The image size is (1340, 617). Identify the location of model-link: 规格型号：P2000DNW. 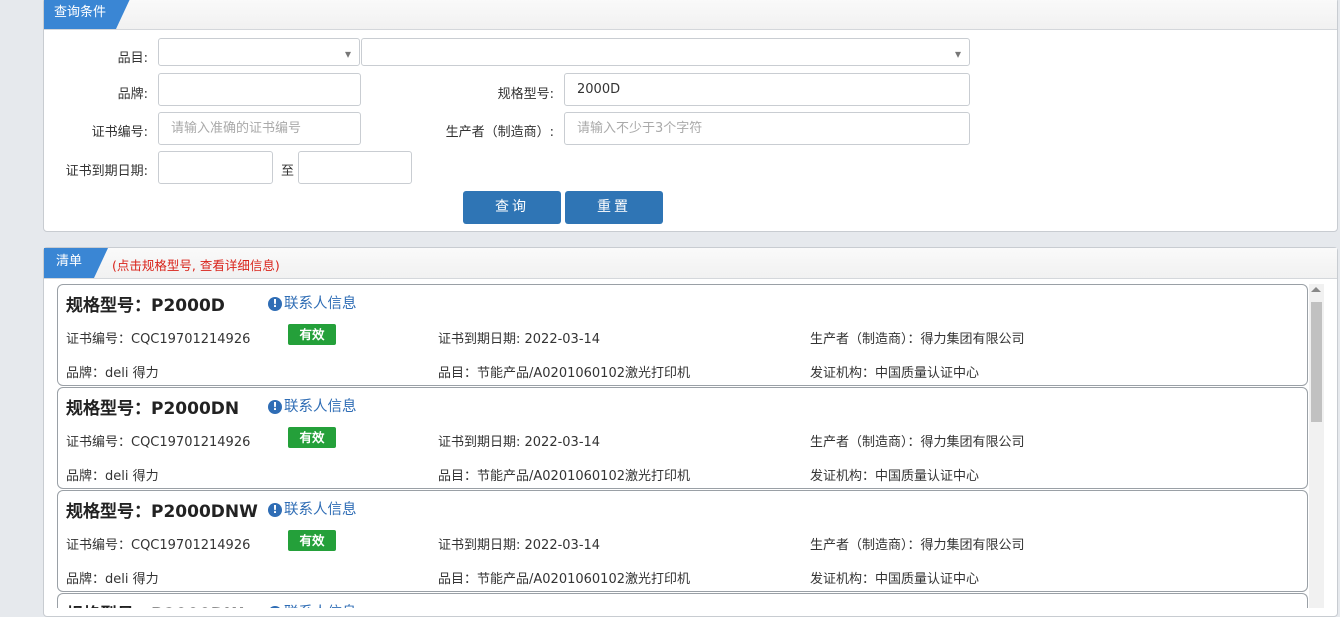
(162, 509).